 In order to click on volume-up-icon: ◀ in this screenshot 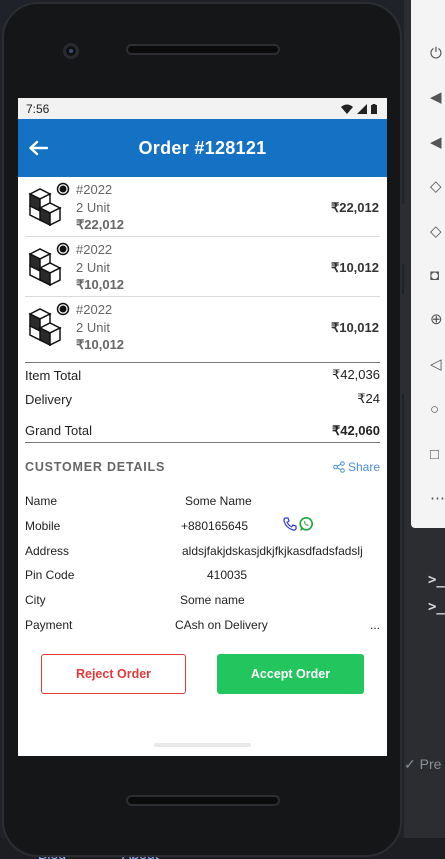, I will do `click(437, 98)`.